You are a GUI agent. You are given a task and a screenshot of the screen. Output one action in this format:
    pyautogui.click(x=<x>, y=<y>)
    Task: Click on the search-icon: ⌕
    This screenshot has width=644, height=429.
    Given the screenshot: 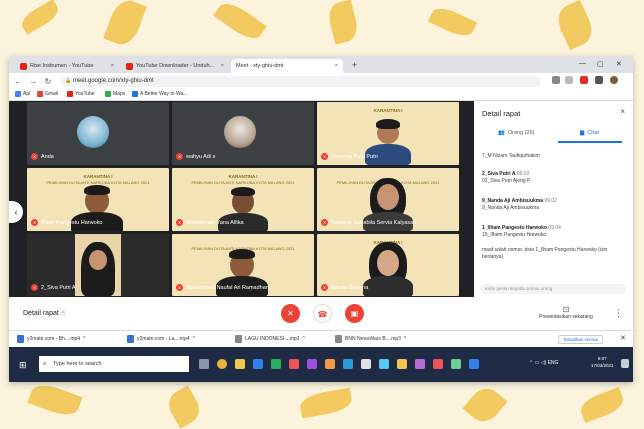 What is the action you would take?
    pyautogui.click(x=45, y=364)
    